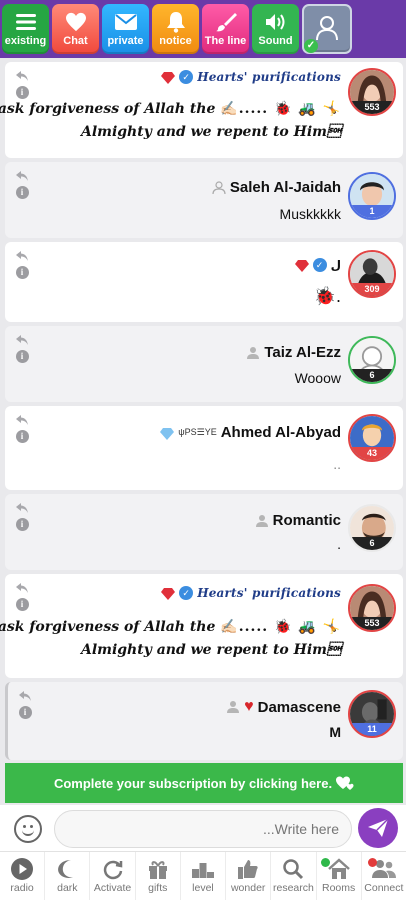 Image resolution: width=406 pixels, height=900 pixels. What do you see at coordinates (204, 200) in the screenshot?
I see `message-item: i Saleh Al-Jaidah Muskkkkk 1` at bounding box center [204, 200].